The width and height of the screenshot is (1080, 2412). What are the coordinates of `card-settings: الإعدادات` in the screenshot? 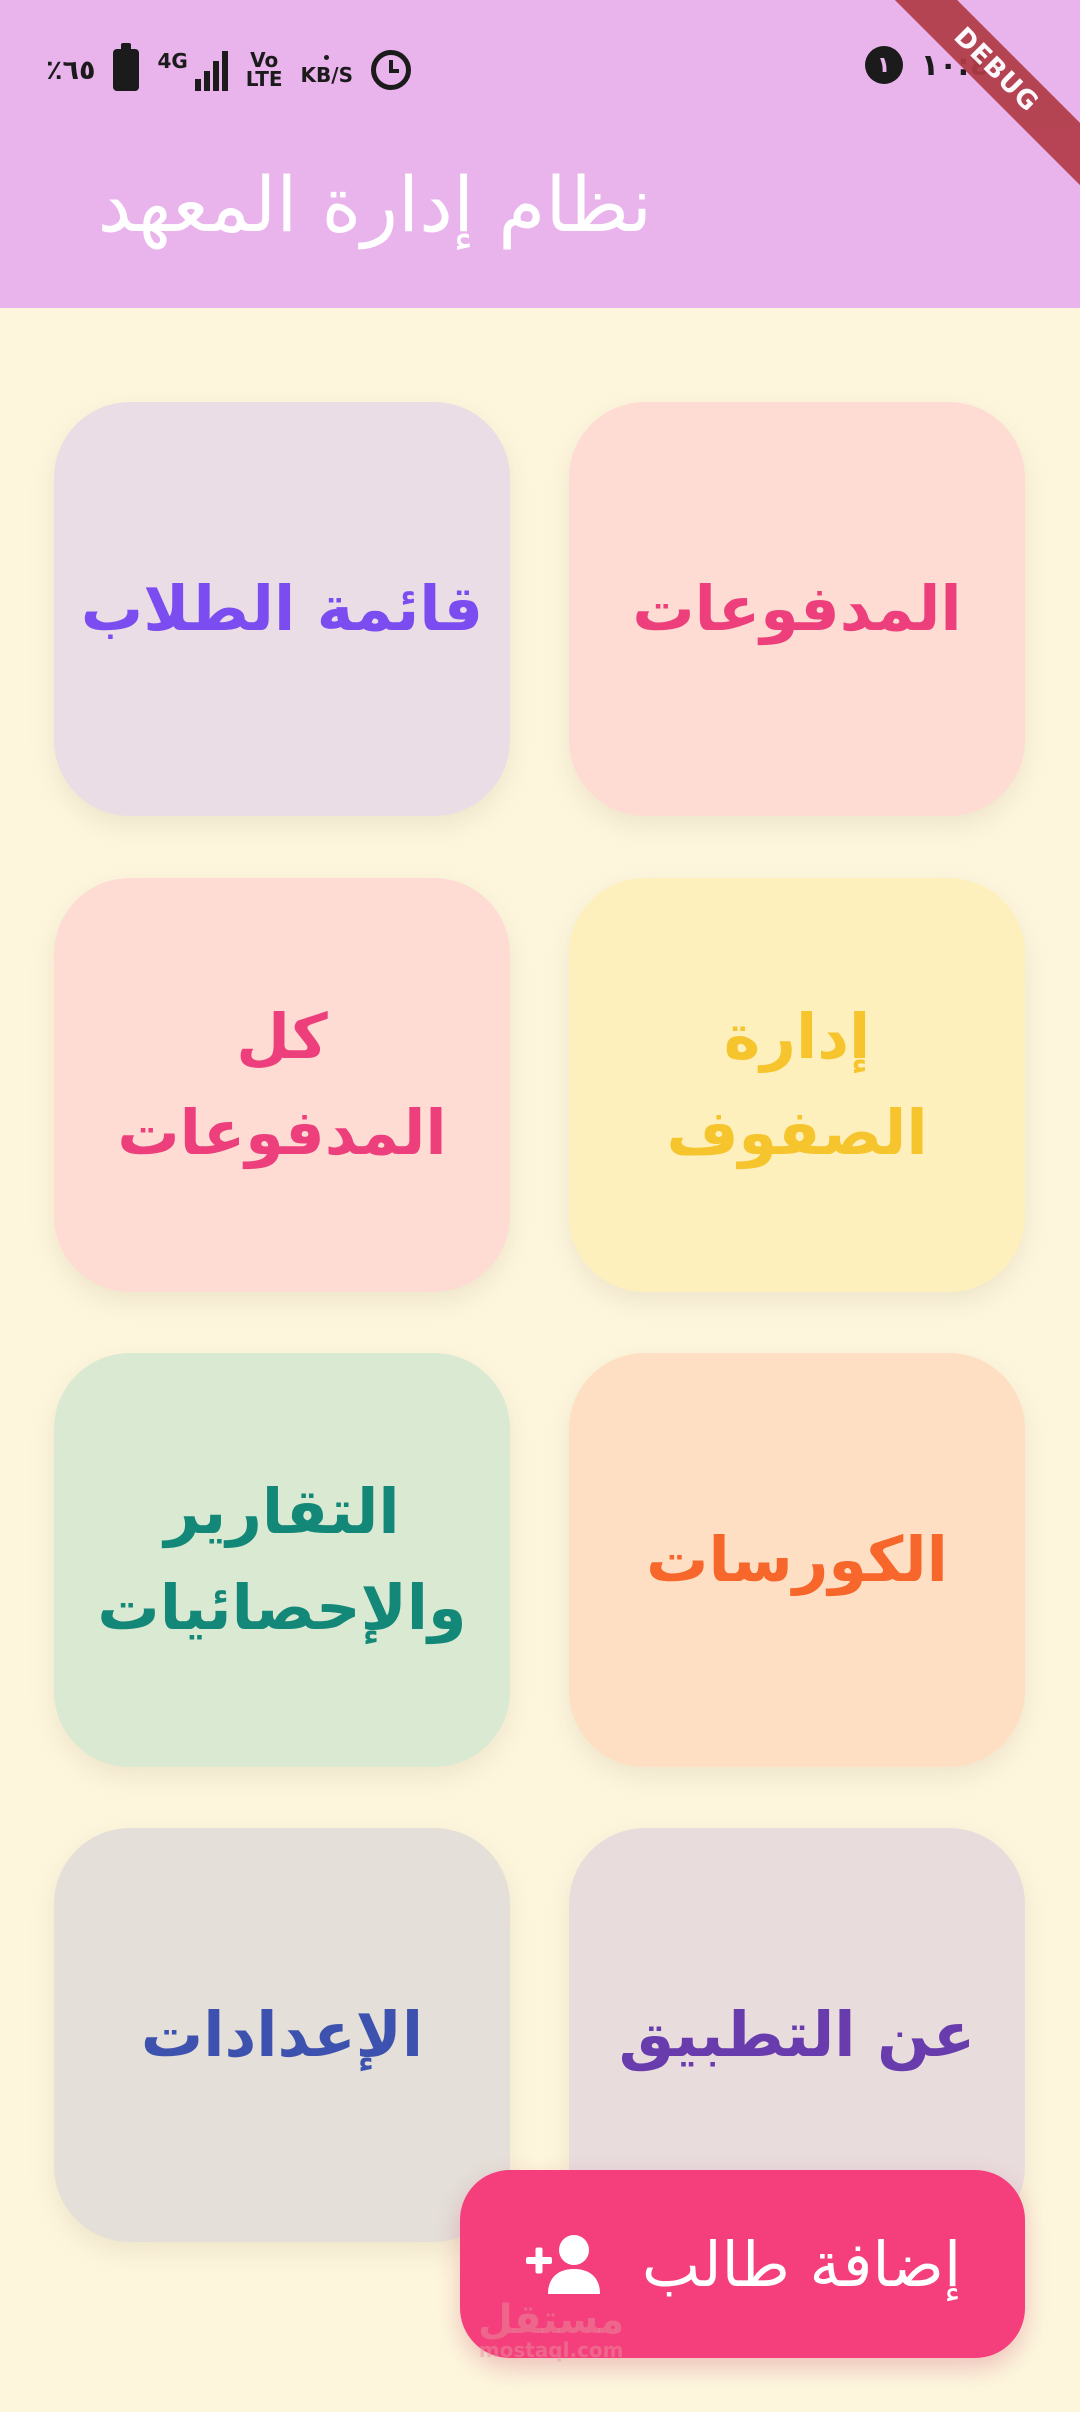 It's located at (282, 2035).